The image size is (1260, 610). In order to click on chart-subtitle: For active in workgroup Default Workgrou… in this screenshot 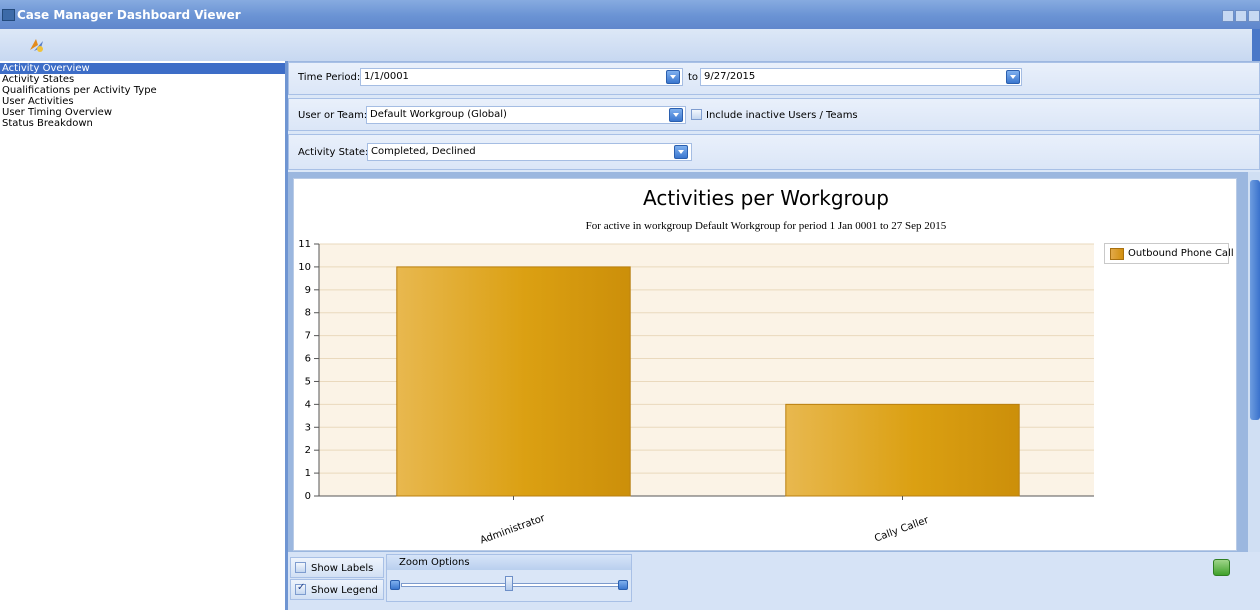, I will do `click(766, 226)`.